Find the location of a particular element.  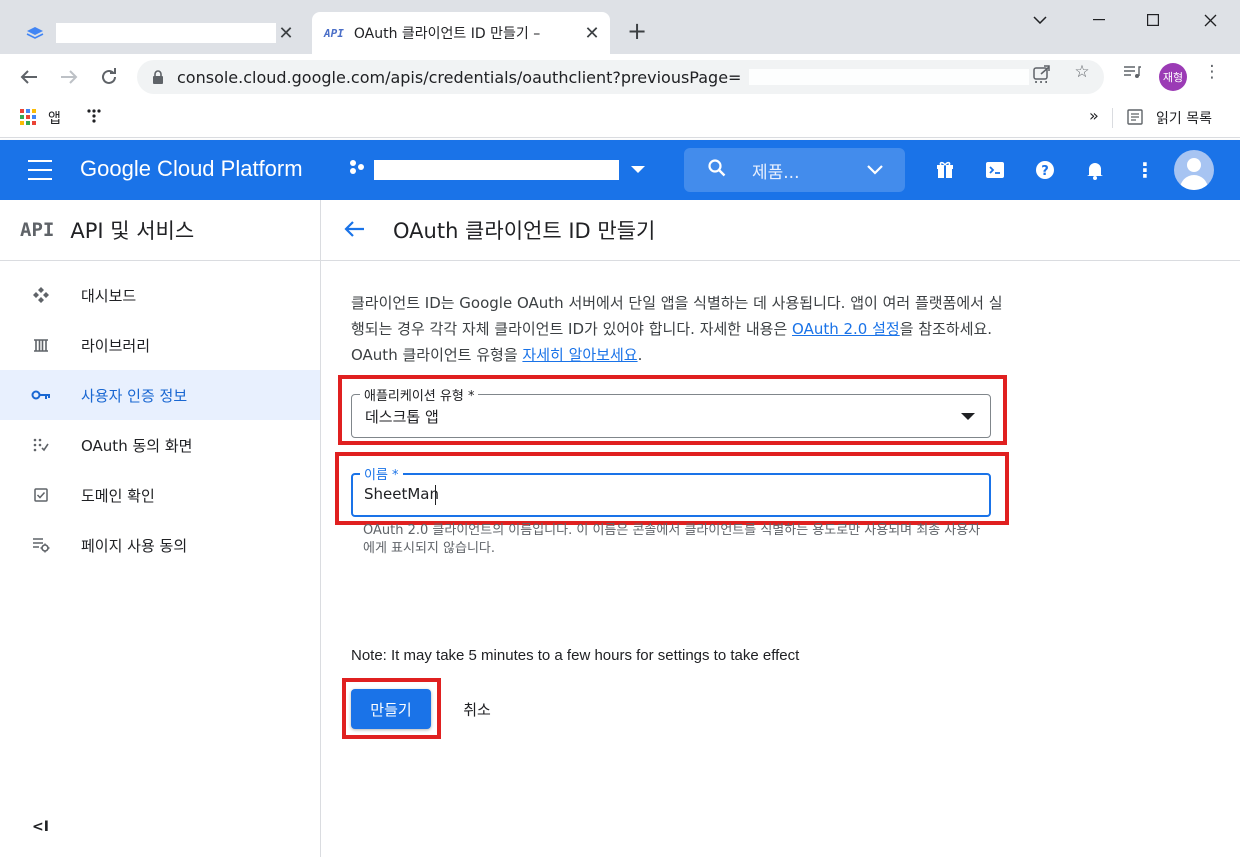

page-header: OAuth 클라이언트 ID 만들기 is located at coordinates (780, 230).